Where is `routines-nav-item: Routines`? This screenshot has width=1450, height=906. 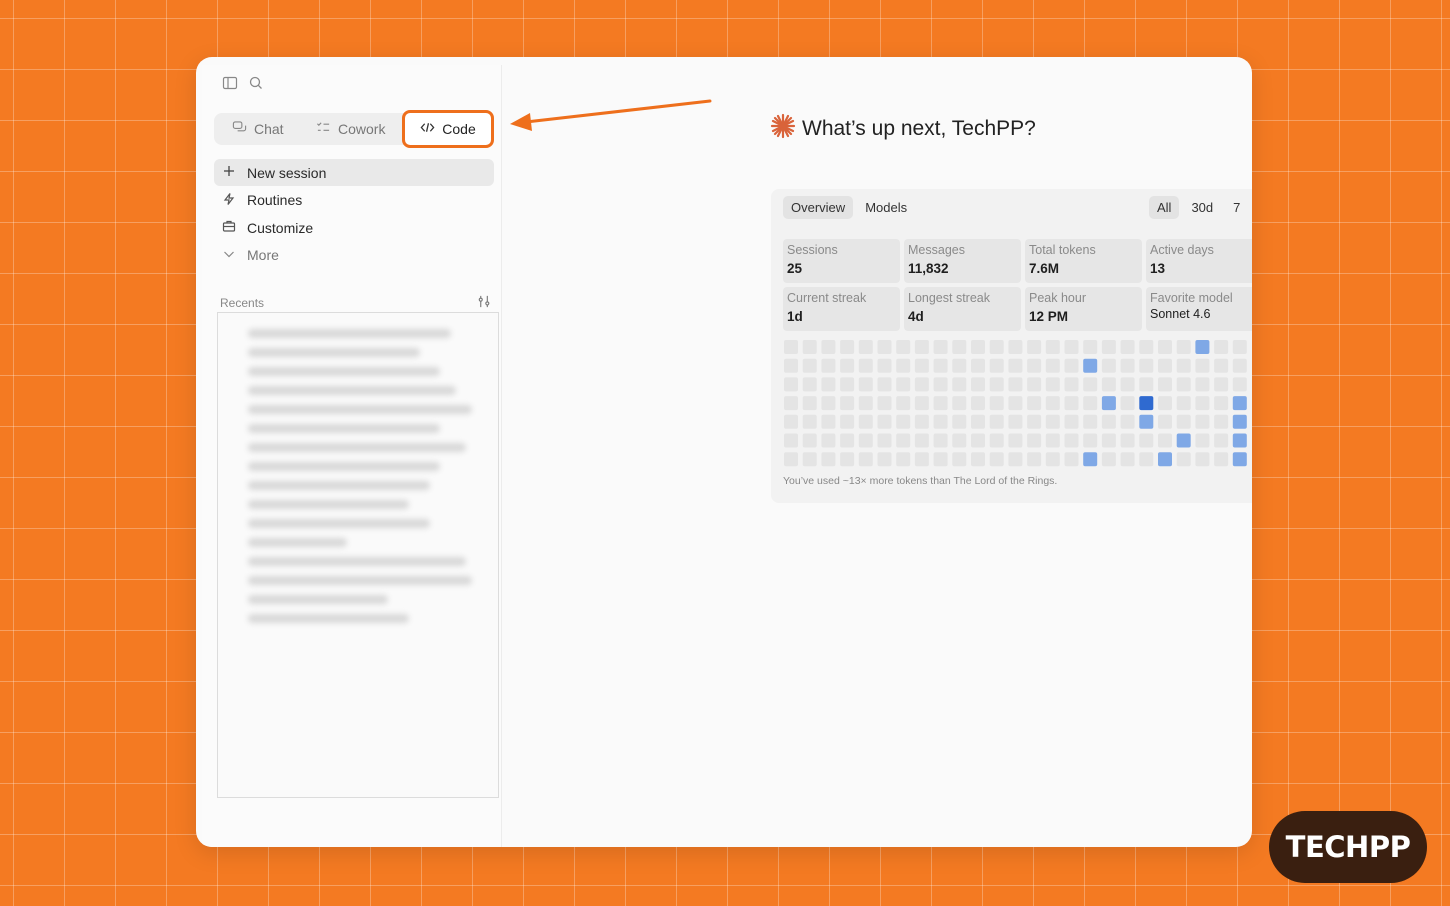 routines-nav-item: Routines is located at coordinates (354, 200).